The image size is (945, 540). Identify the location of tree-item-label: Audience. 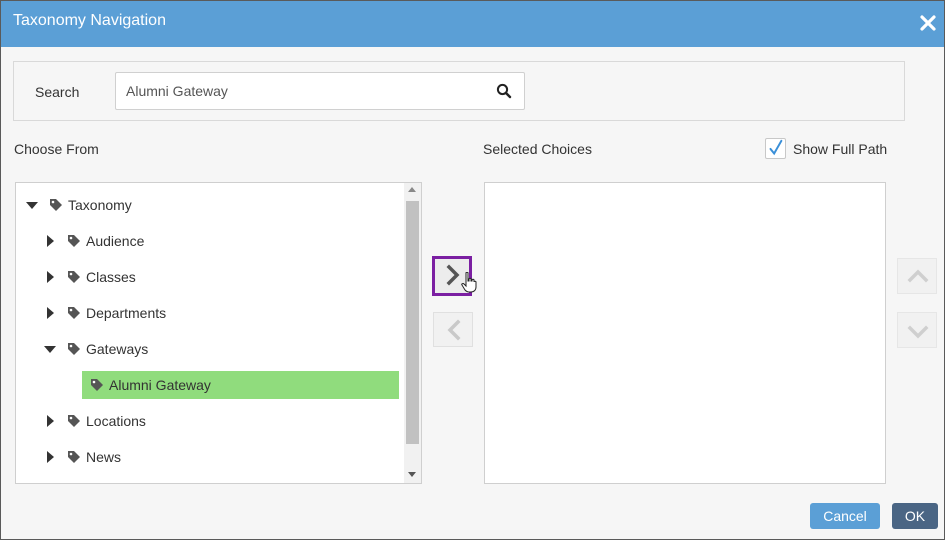
(115, 241).